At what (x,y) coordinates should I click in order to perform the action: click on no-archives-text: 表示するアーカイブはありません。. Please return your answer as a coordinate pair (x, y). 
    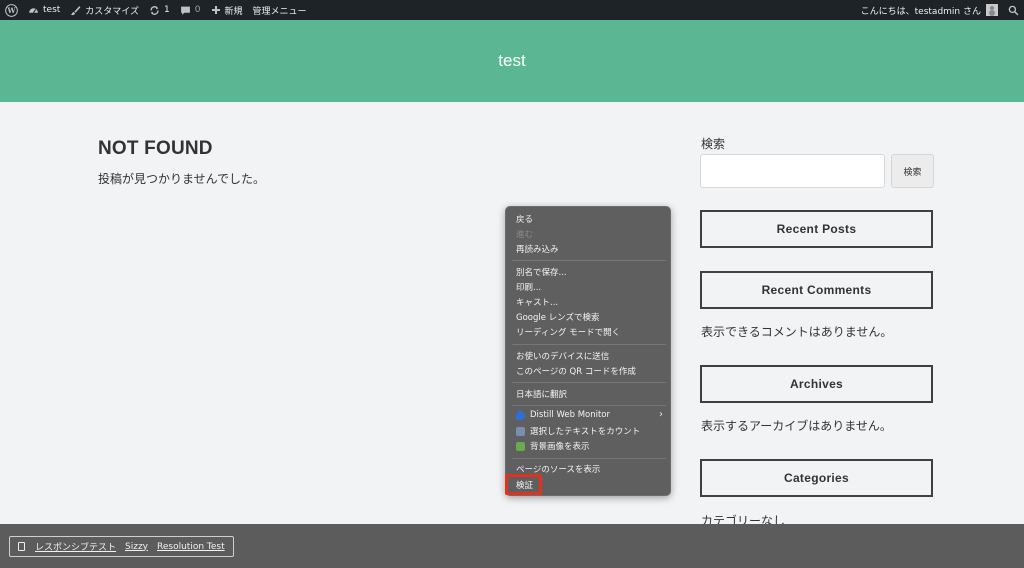
    Looking at the image, I should click on (796, 426).